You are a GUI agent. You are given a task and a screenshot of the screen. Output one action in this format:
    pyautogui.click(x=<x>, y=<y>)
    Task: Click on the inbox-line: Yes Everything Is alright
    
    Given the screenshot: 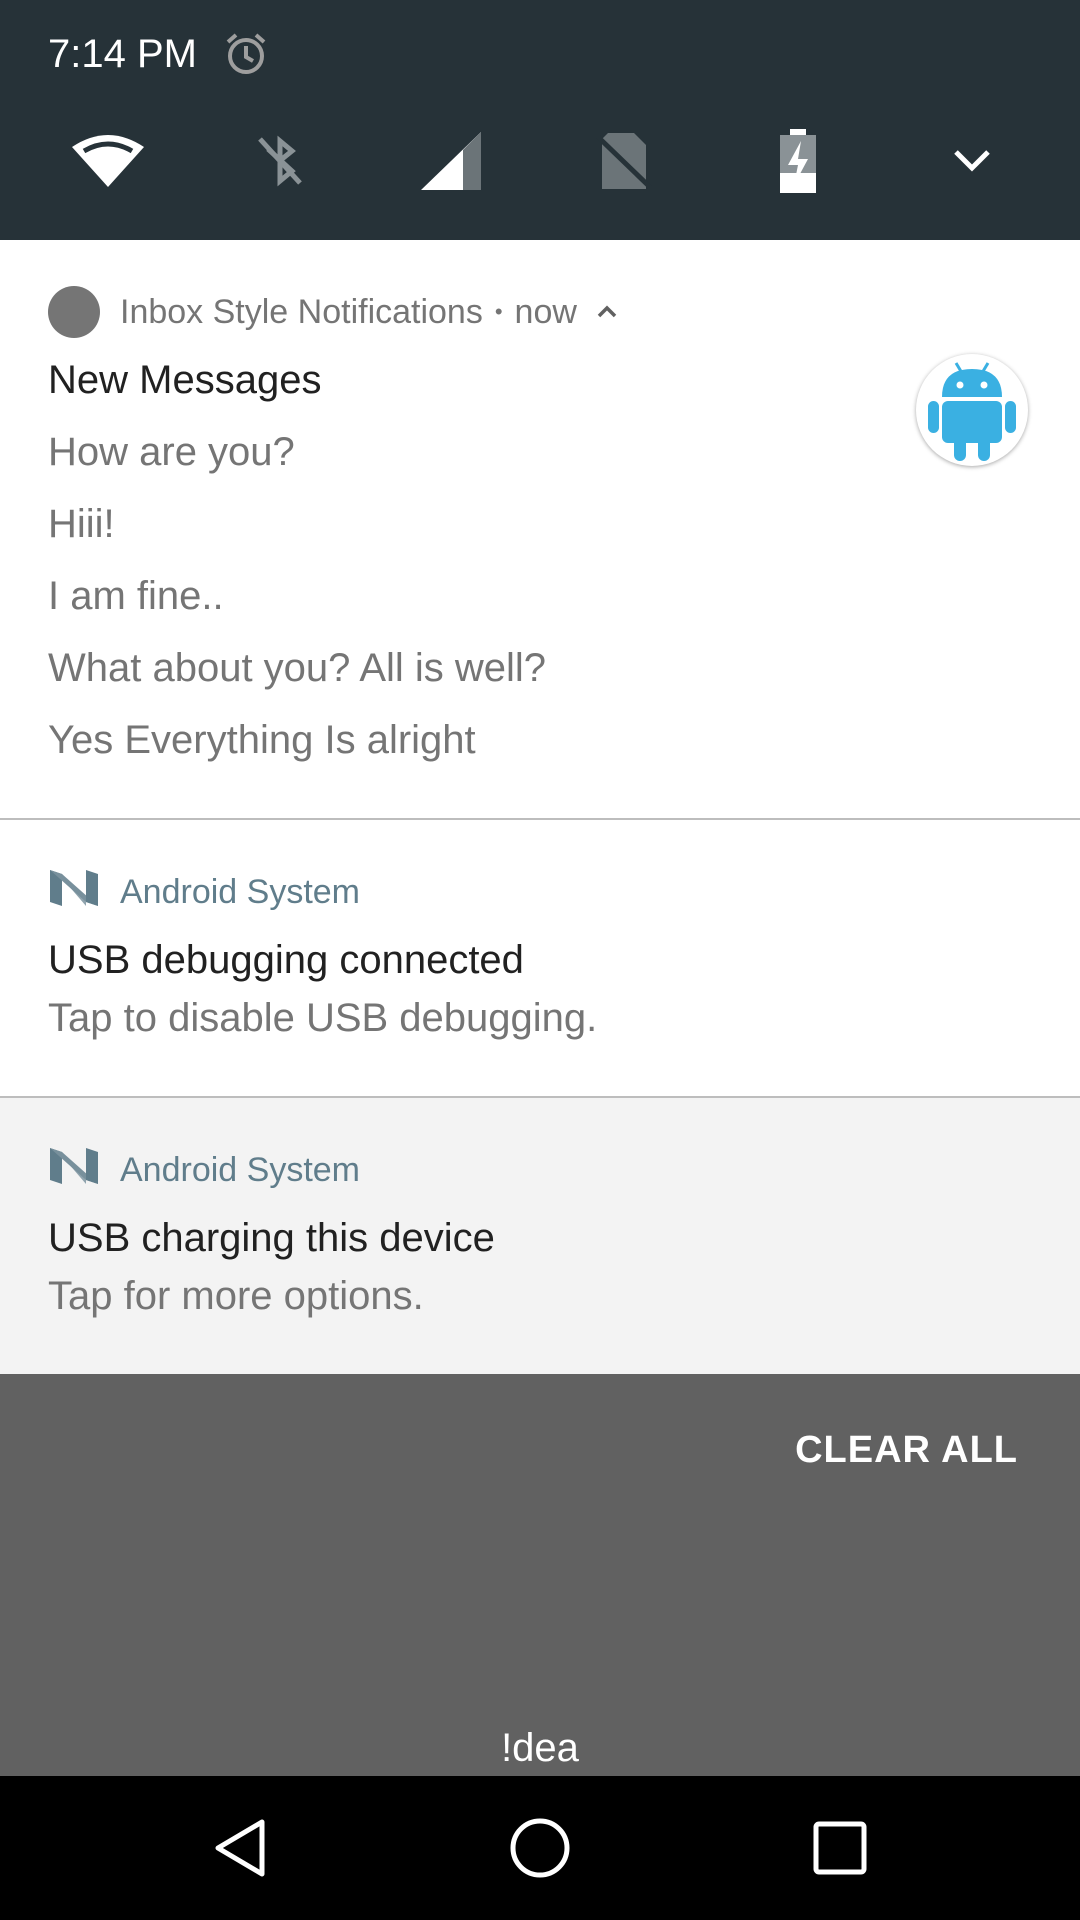 What is the action you would take?
    pyautogui.click(x=262, y=740)
    